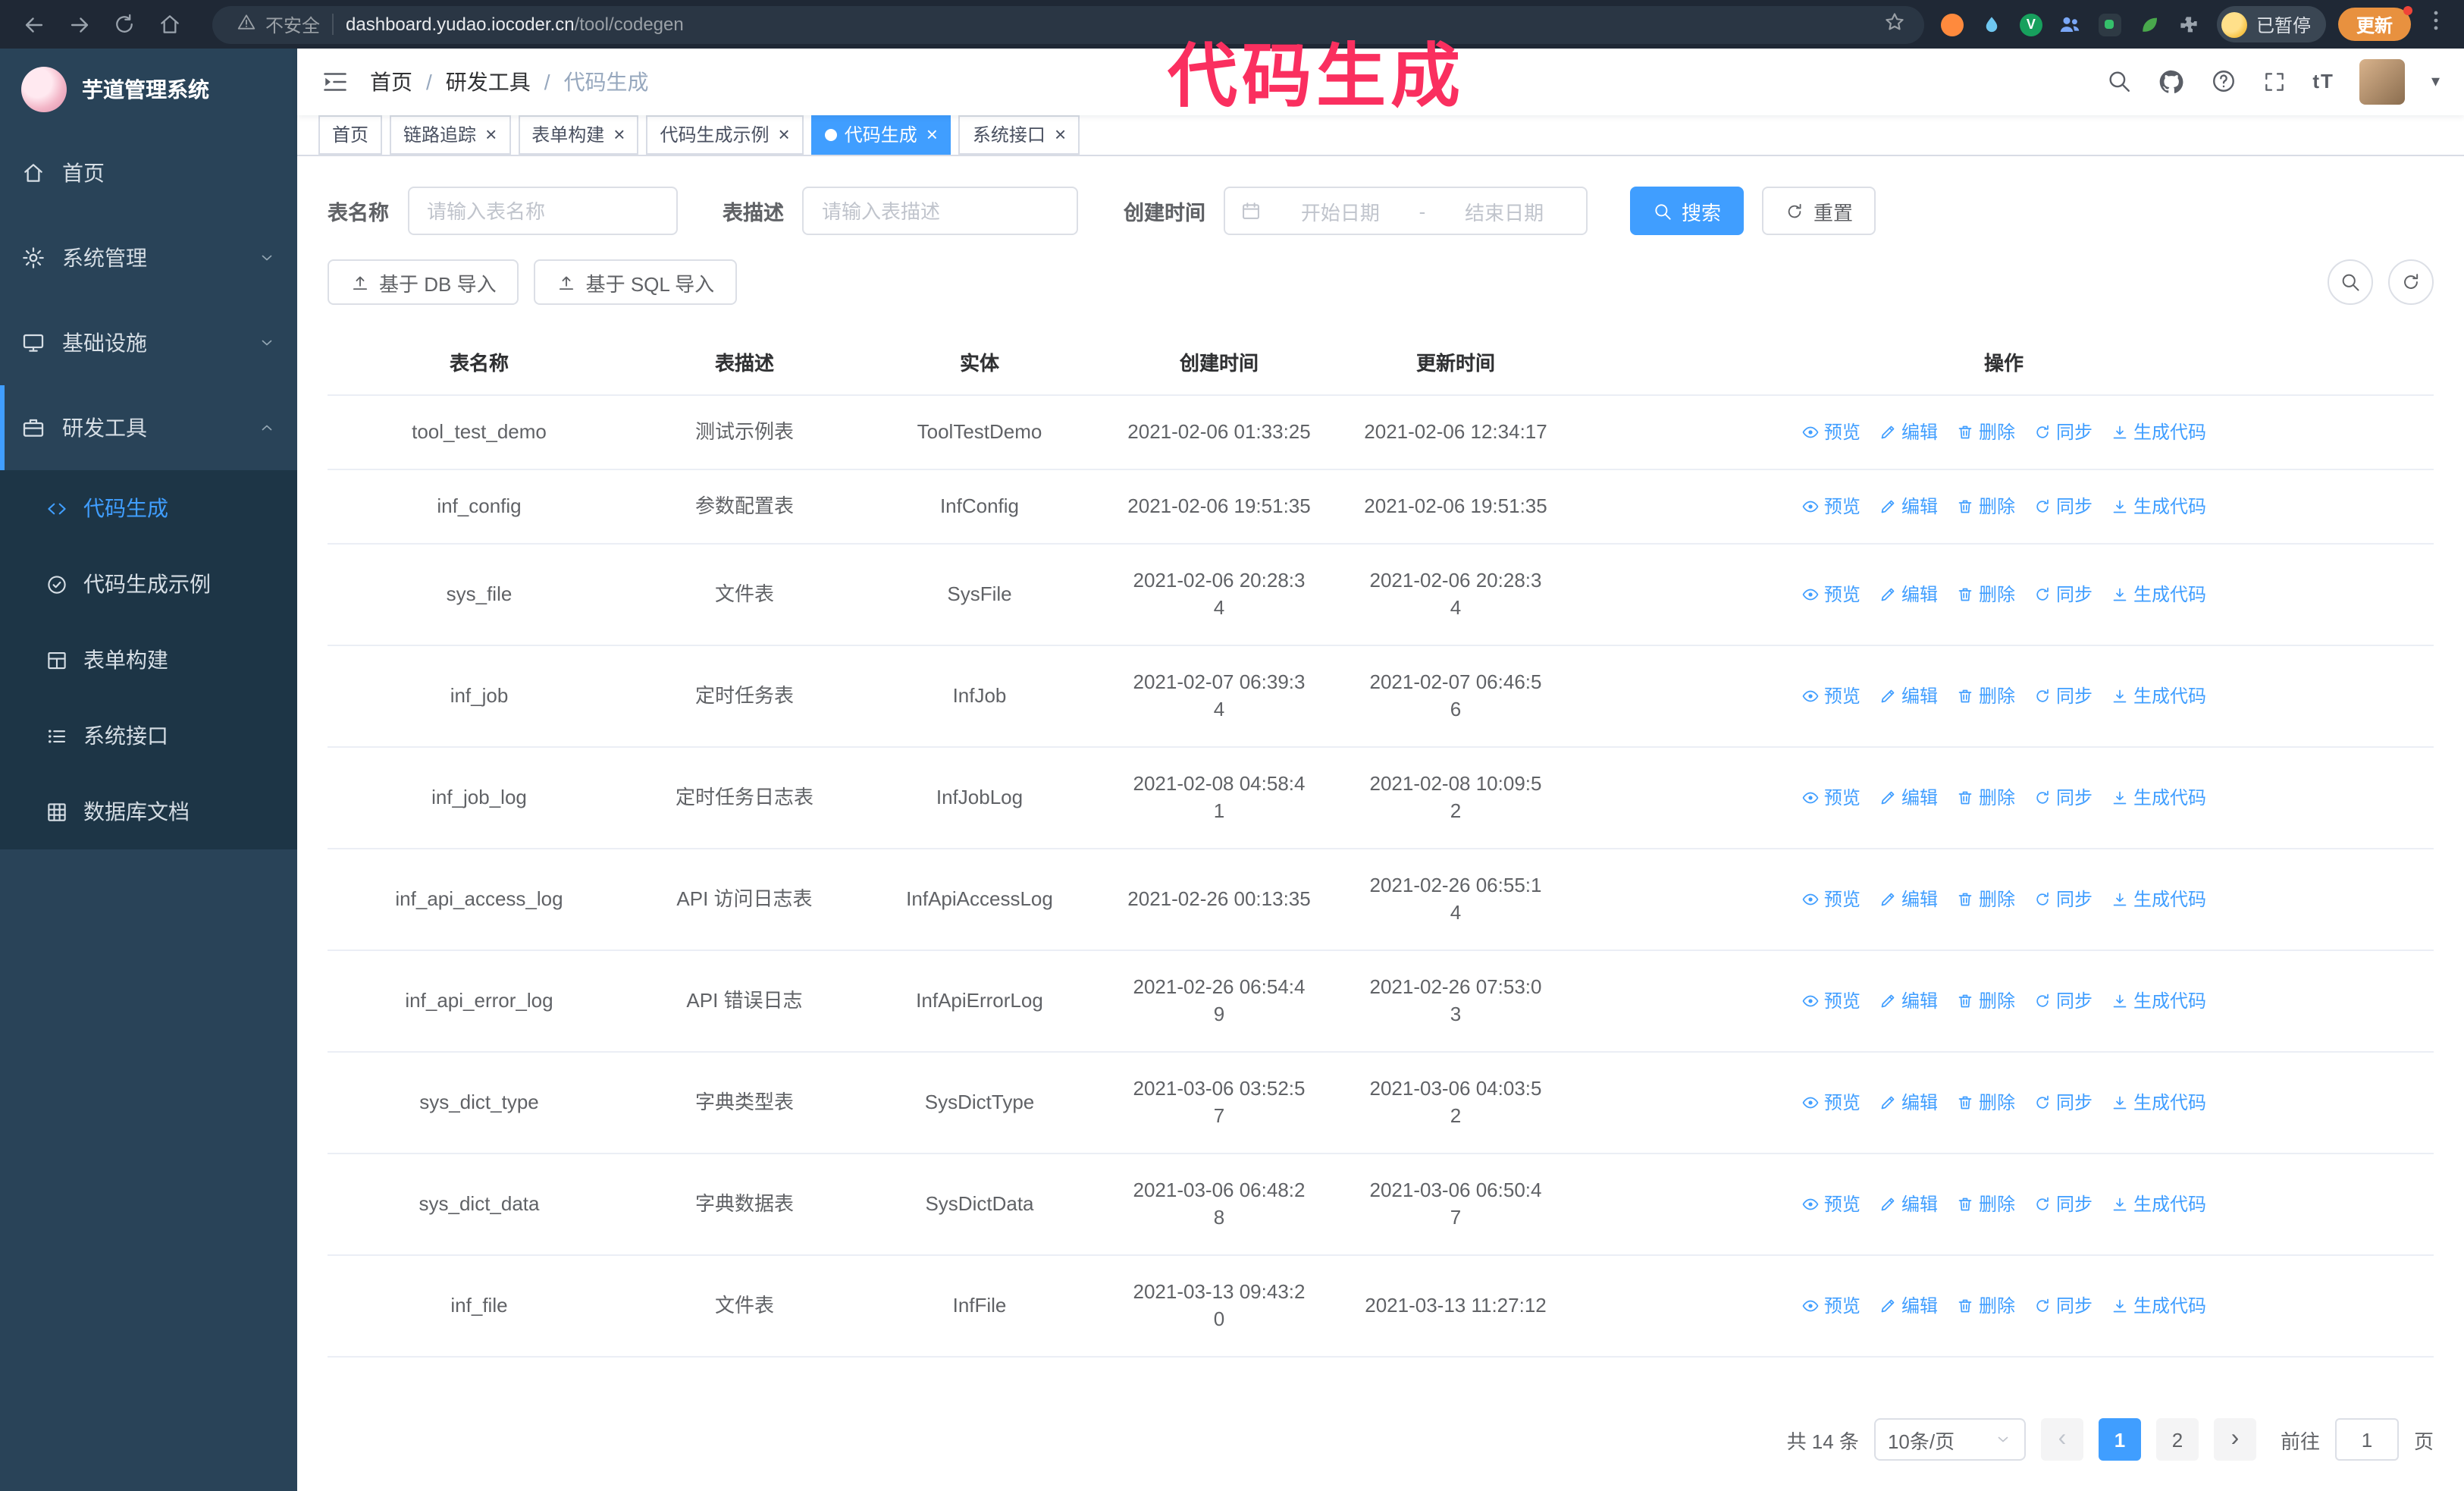 This screenshot has height=1491, width=2464. Describe the element at coordinates (79, 24) in the screenshot. I see `browser-forward-button` at that location.